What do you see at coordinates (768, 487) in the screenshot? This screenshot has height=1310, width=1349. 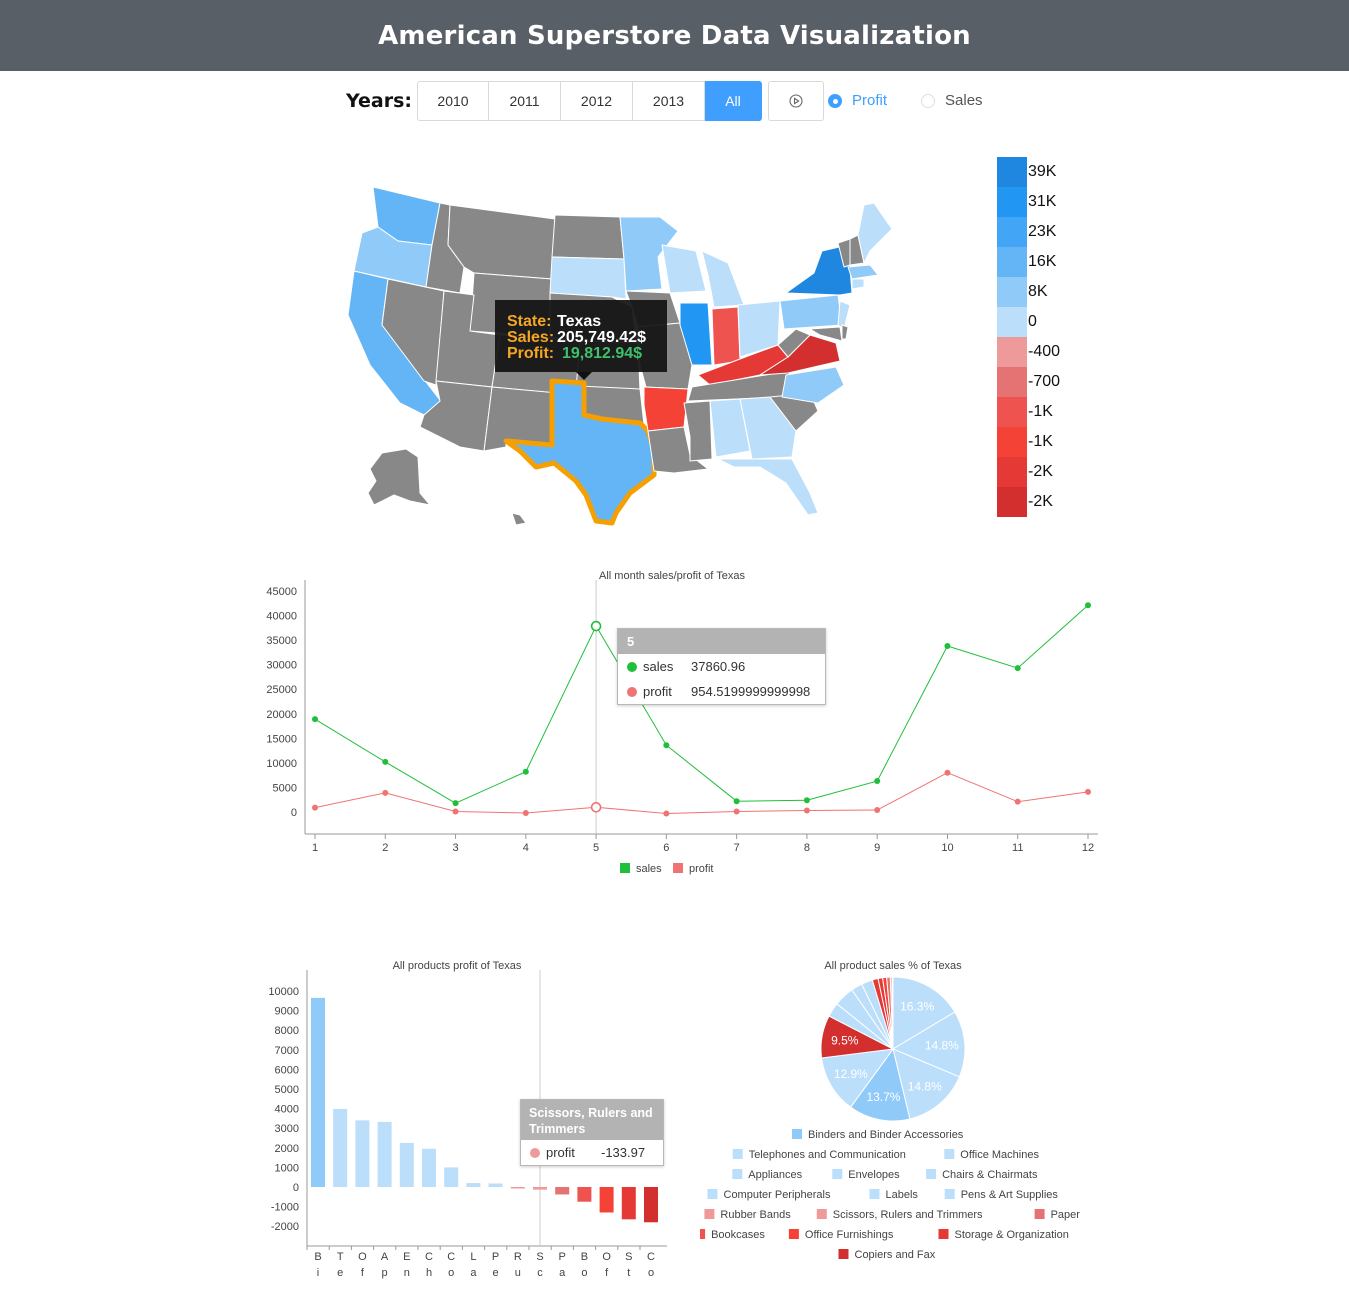 I see `state-florida` at bounding box center [768, 487].